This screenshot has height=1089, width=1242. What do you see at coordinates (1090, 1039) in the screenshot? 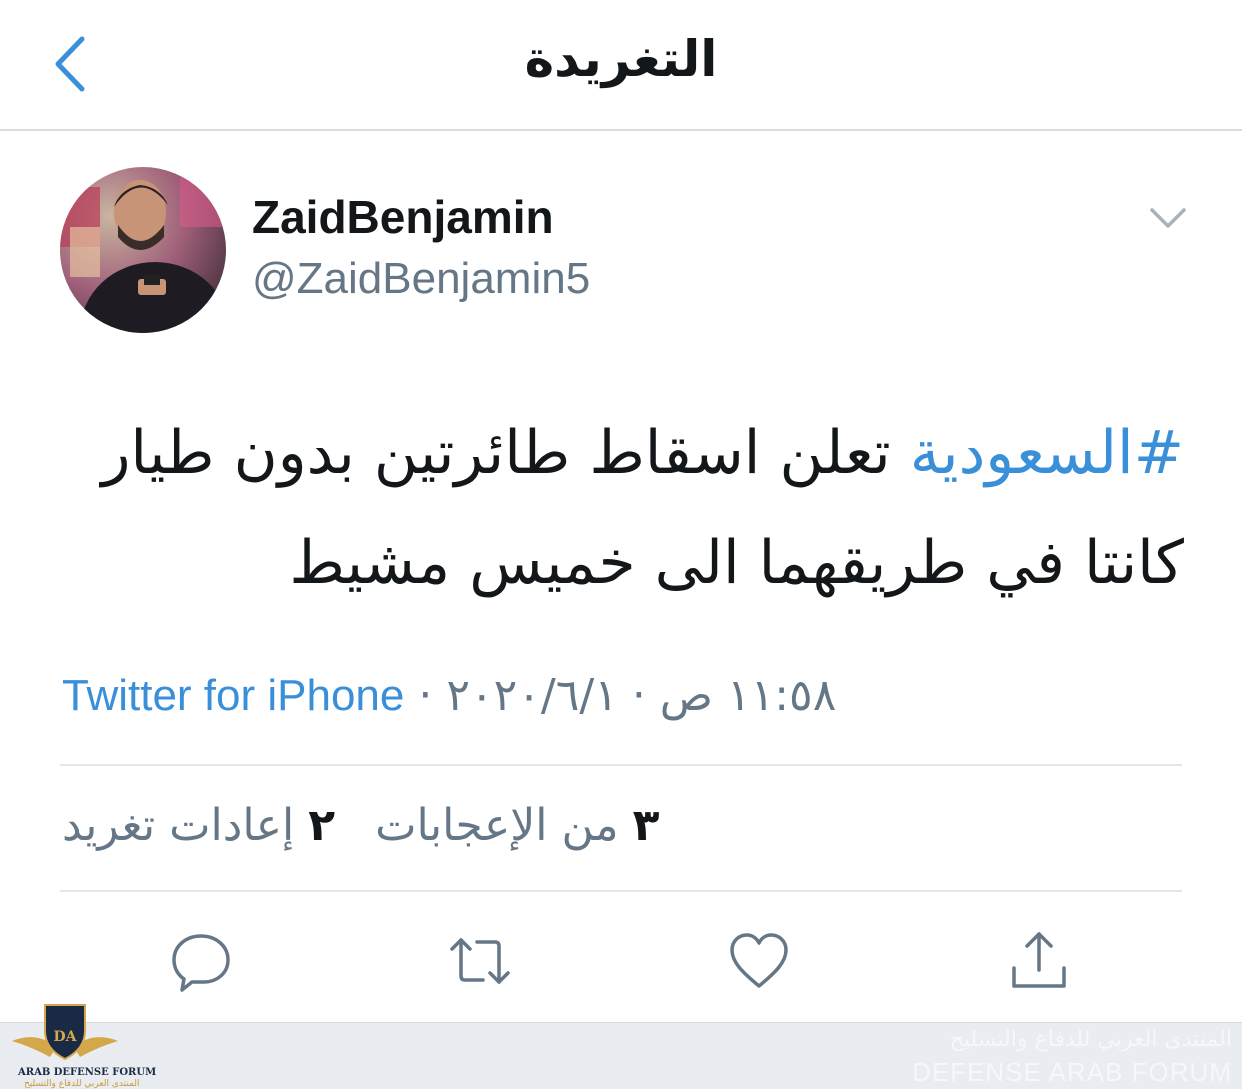
I see `watermark-text-arabic: المنتدى العربي للدفاع والتسليح` at bounding box center [1090, 1039].